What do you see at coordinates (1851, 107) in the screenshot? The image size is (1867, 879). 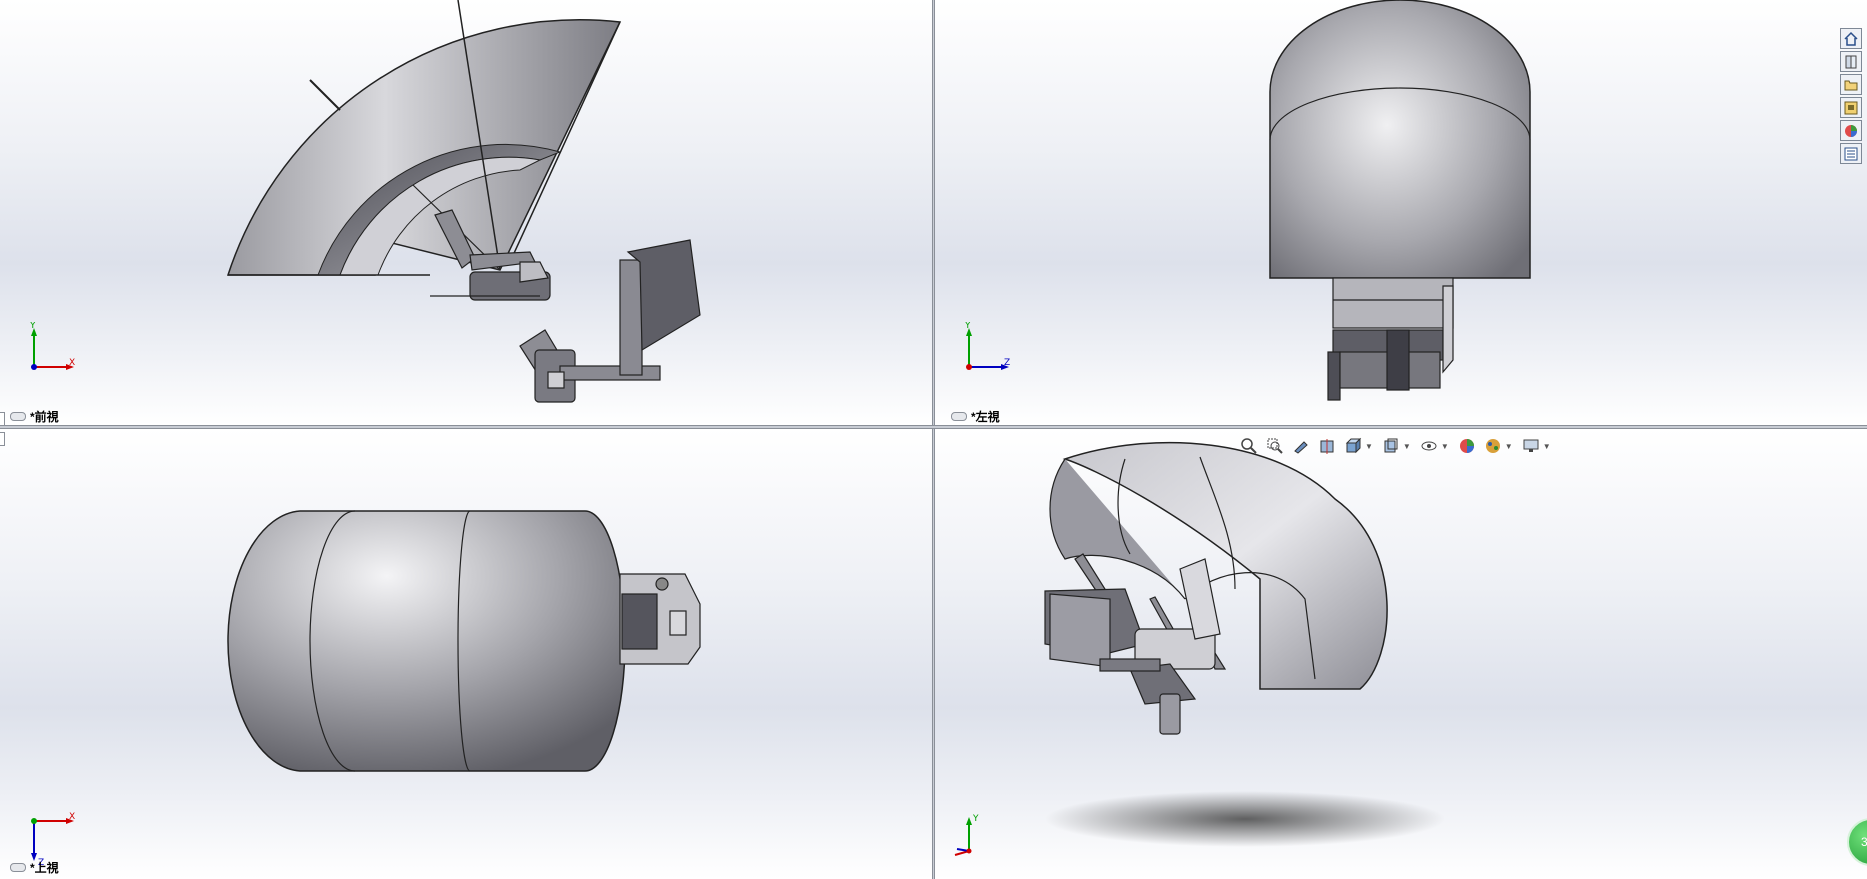 I see `view-palette-icon` at bounding box center [1851, 107].